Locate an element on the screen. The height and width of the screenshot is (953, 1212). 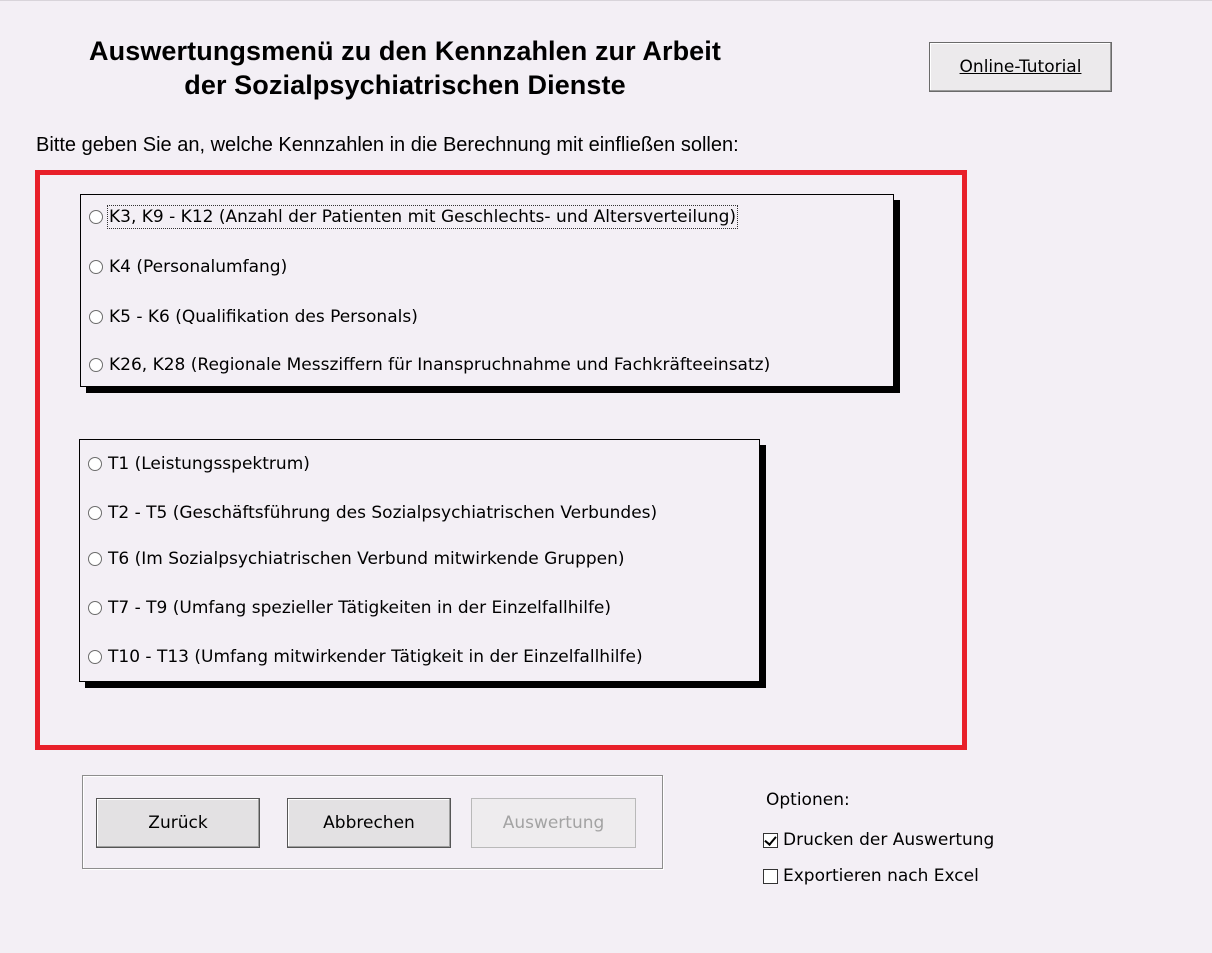
radio-option-k5-k6: K5 - K6 (Qualifikation des Personals) is located at coordinates (253, 317).